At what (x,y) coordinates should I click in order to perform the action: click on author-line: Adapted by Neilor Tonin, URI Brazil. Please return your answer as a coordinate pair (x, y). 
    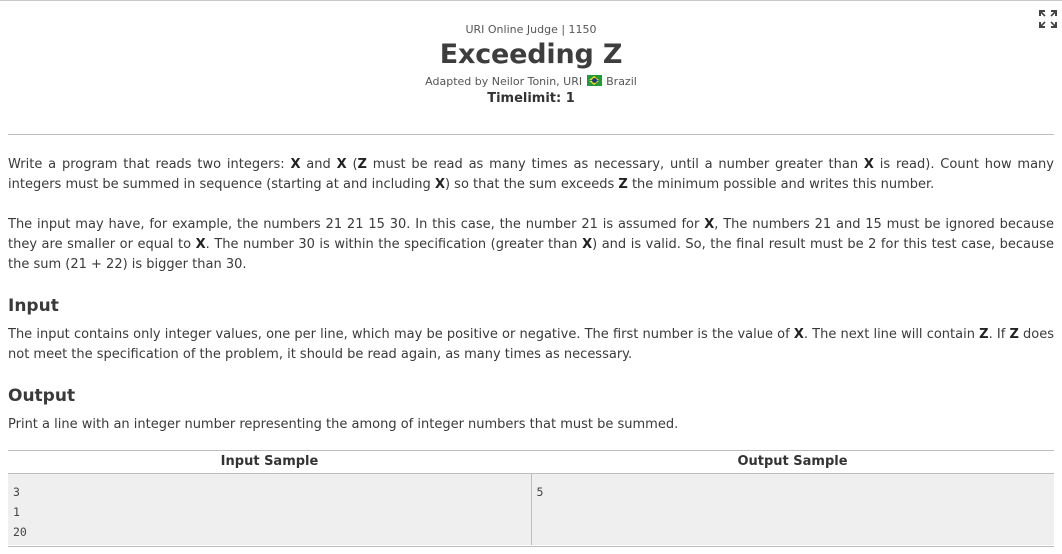
    Looking at the image, I should click on (531, 81).